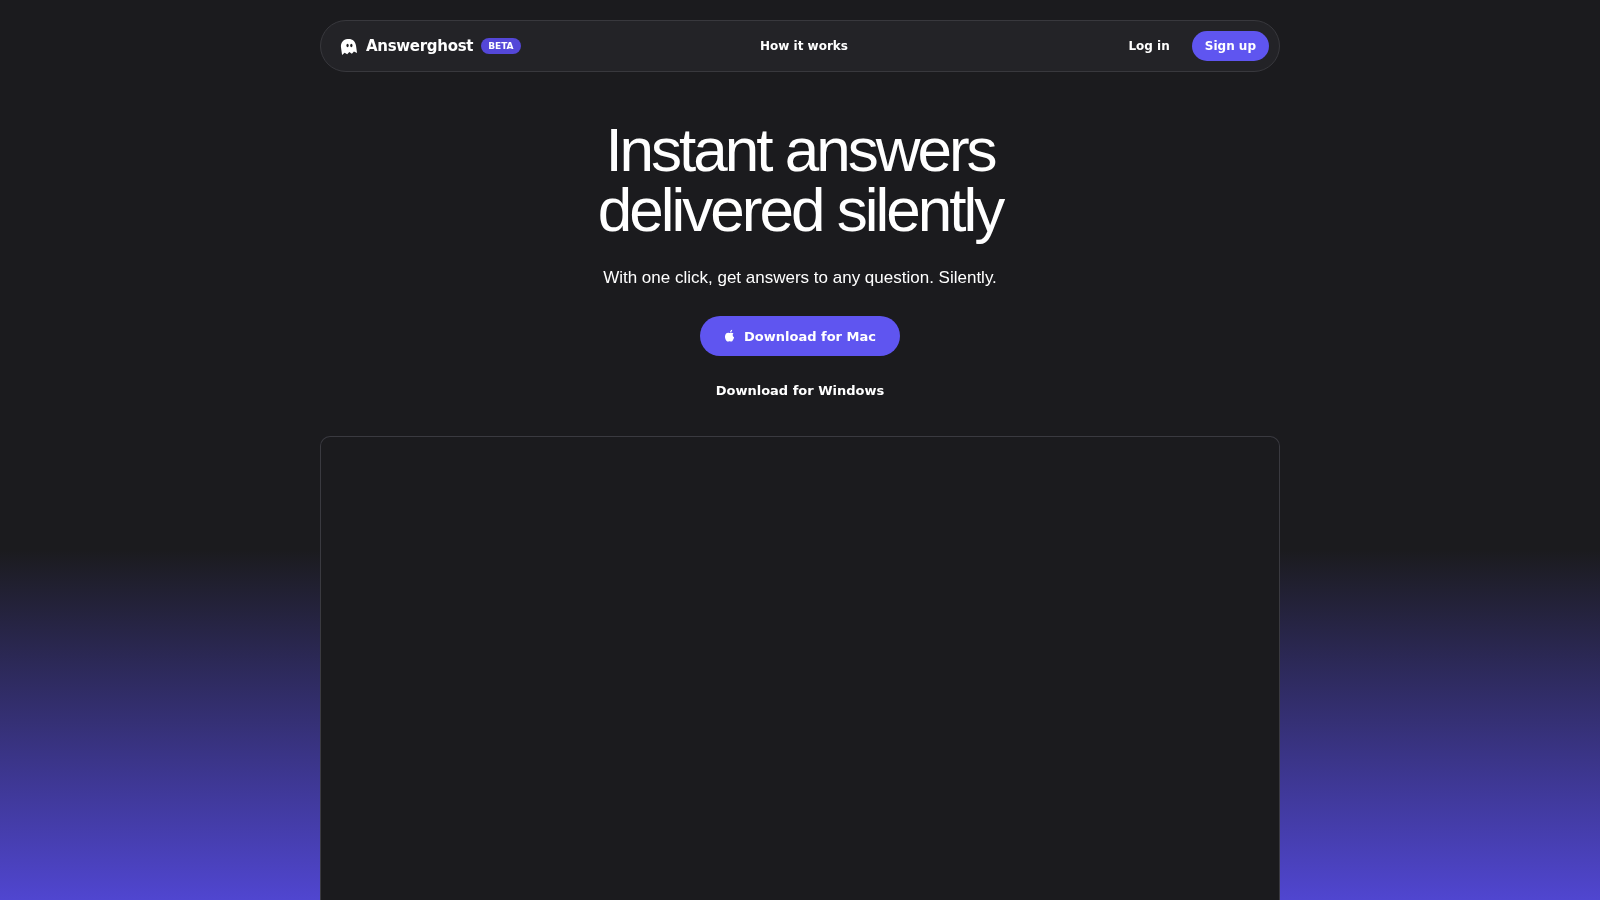 The image size is (1600, 900). What do you see at coordinates (800, 390) in the screenshot?
I see `download-windows-link: Download for Windows` at bounding box center [800, 390].